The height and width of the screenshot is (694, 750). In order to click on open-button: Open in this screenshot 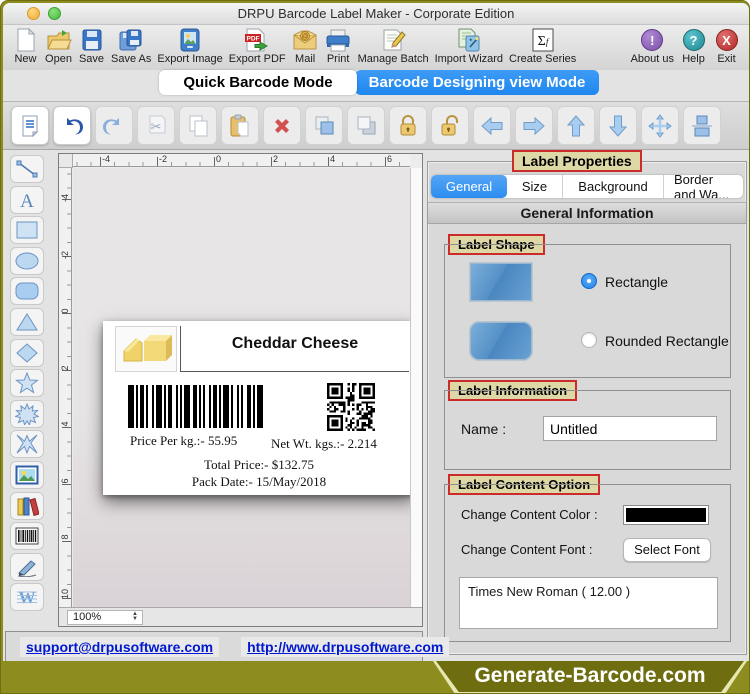, I will do `click(58, 46)`.